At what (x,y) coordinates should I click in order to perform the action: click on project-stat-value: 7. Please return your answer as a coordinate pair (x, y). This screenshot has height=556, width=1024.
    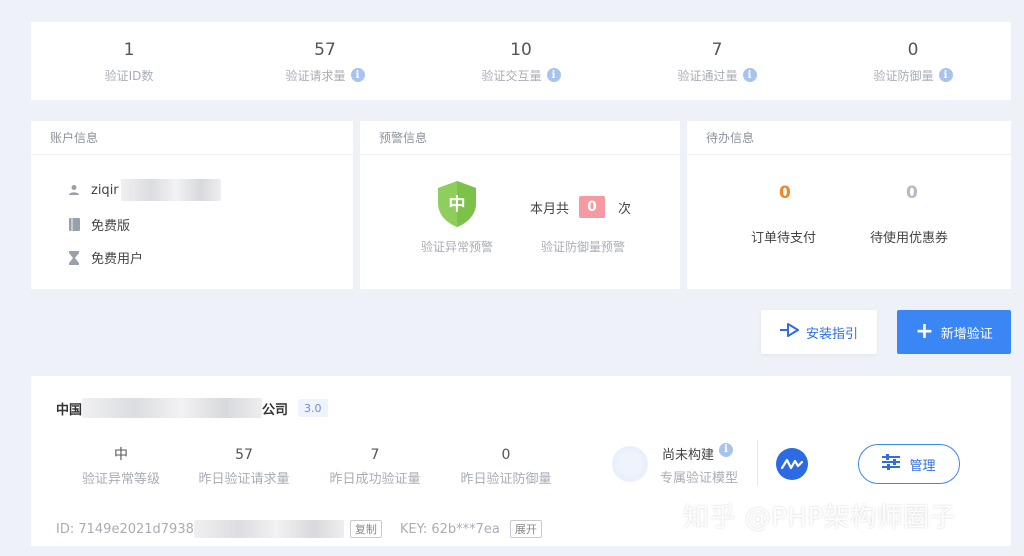
    Looking at the image, I should click on (375, 455).